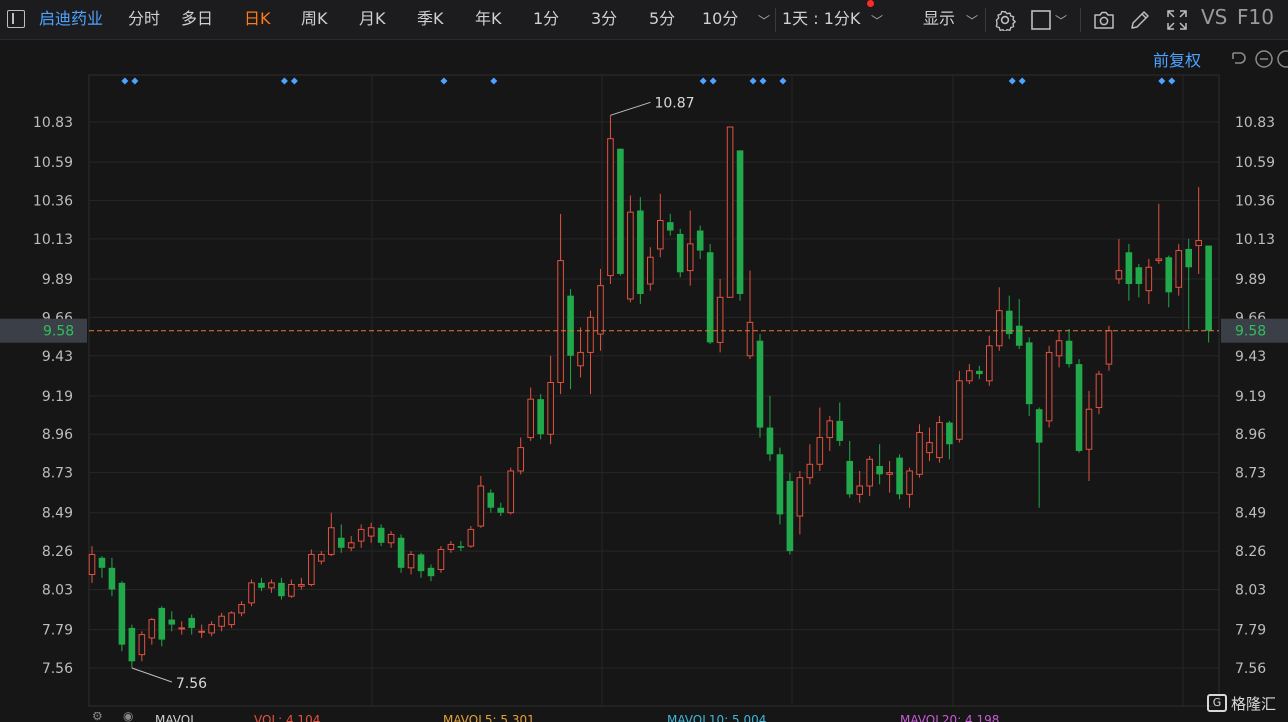  I want to click on range-selector: 1天 : 1分K, so click(821, 19).